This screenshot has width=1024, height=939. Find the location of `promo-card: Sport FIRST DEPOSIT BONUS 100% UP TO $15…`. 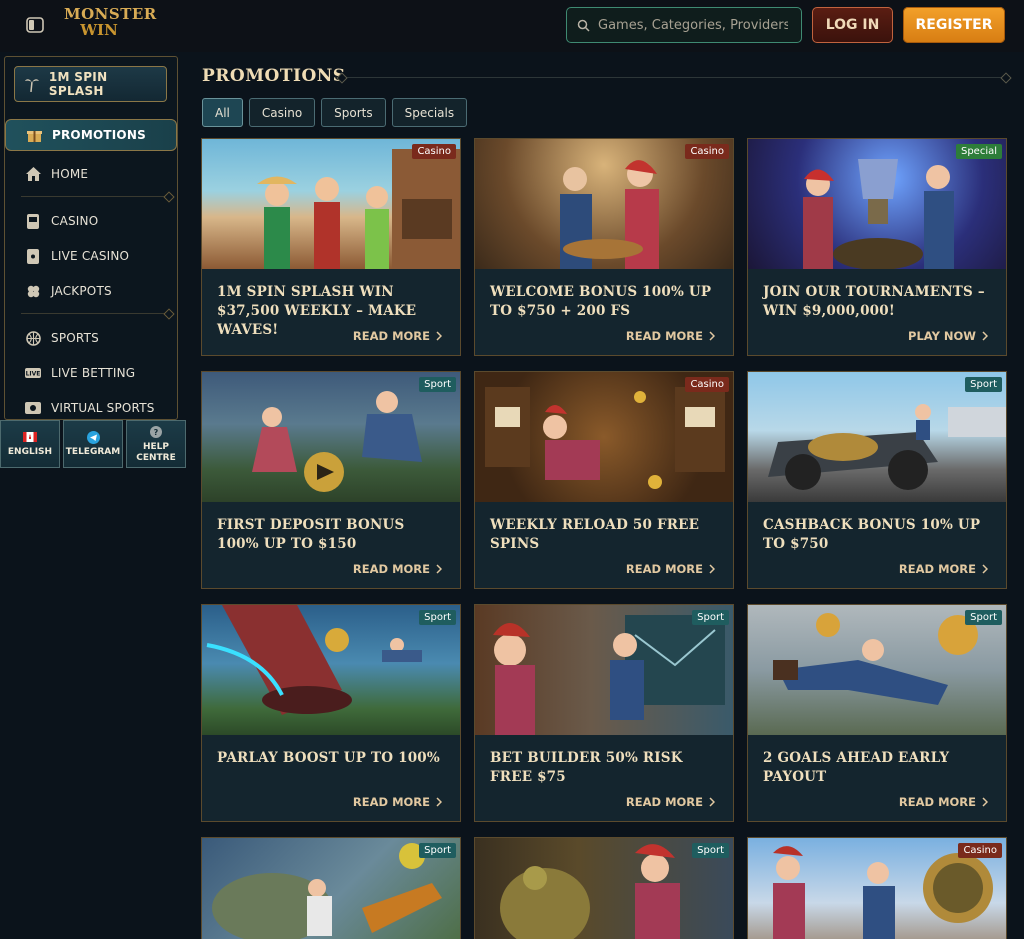

promo-card: Sport FIRST DEPOSIT BONUS 100% UP TO $15… is located at coordinates (331, 480).